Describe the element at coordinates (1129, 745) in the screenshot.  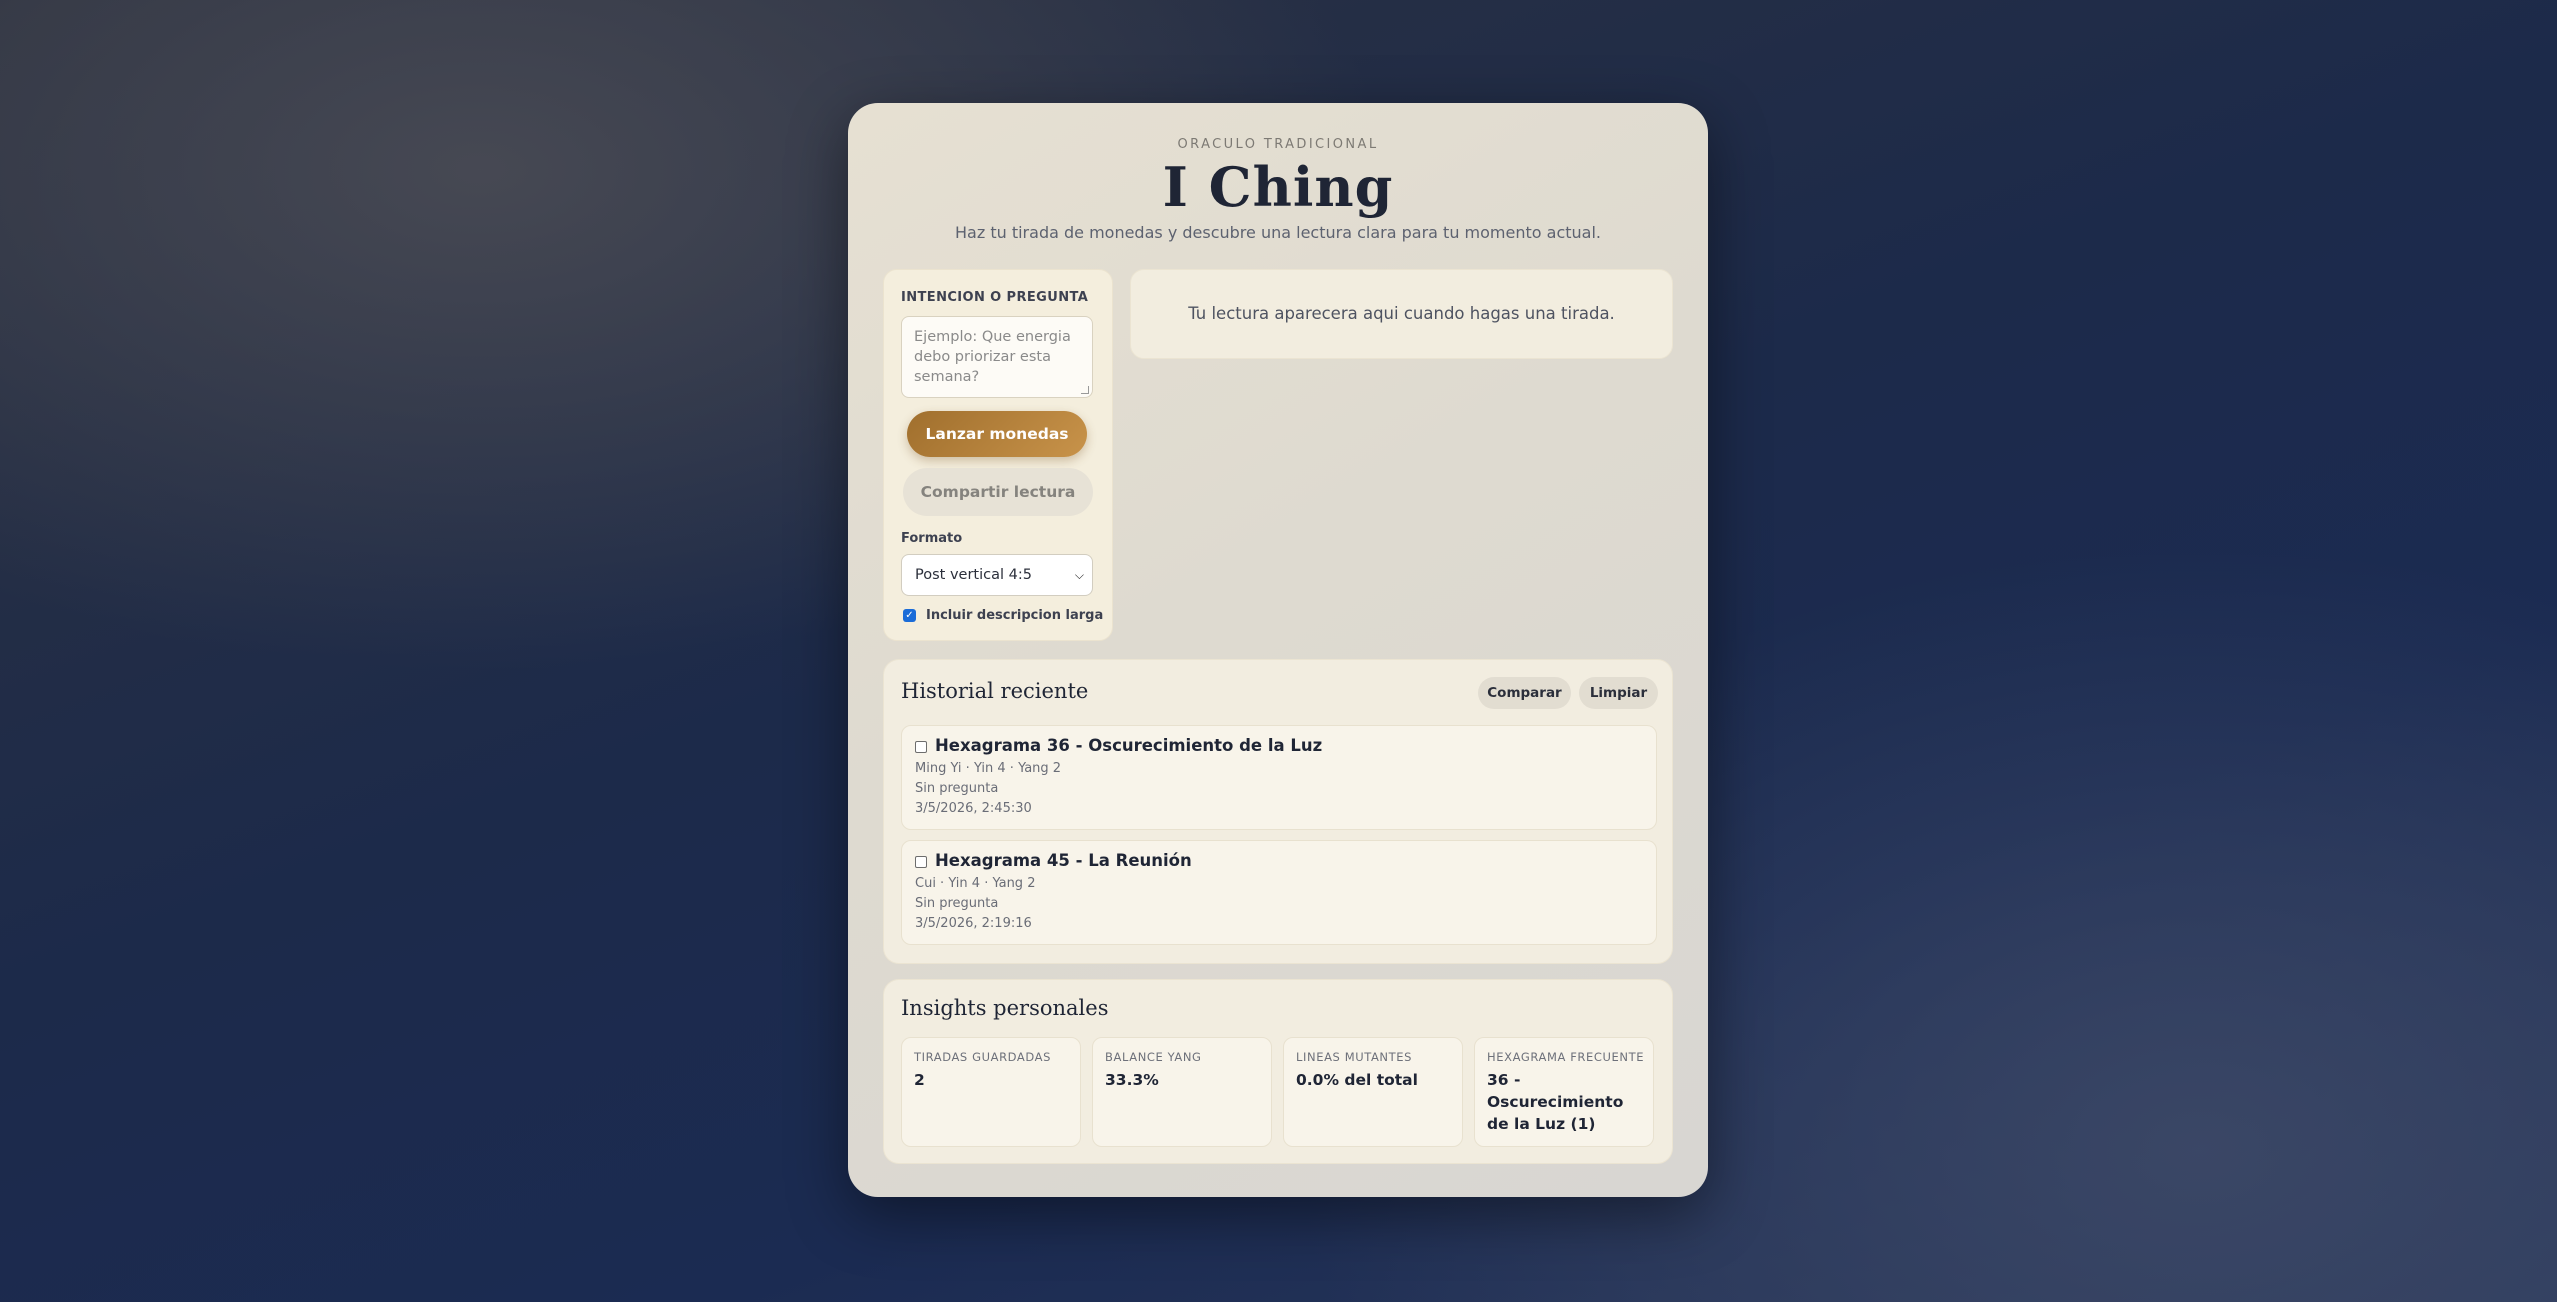
I see `entry-title: Hexagrama 36 - Oscurecimiento de la Luz` at that location.